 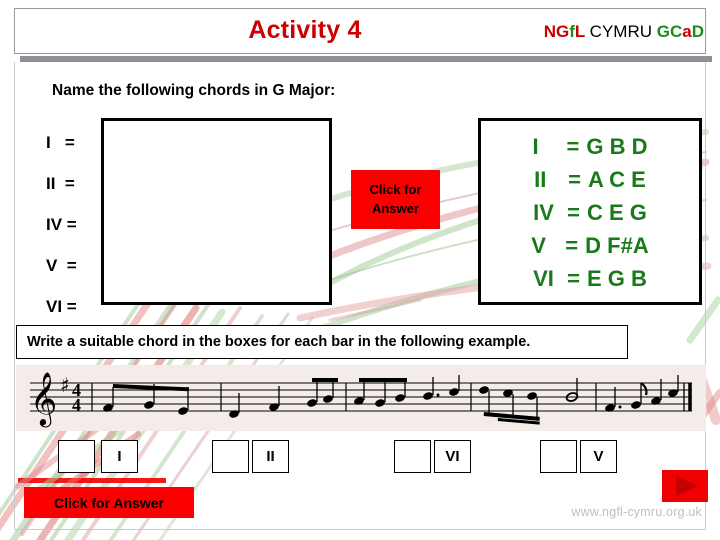 I want to click on answer-row-v: V = D F#A, so click(x=590, y=245).